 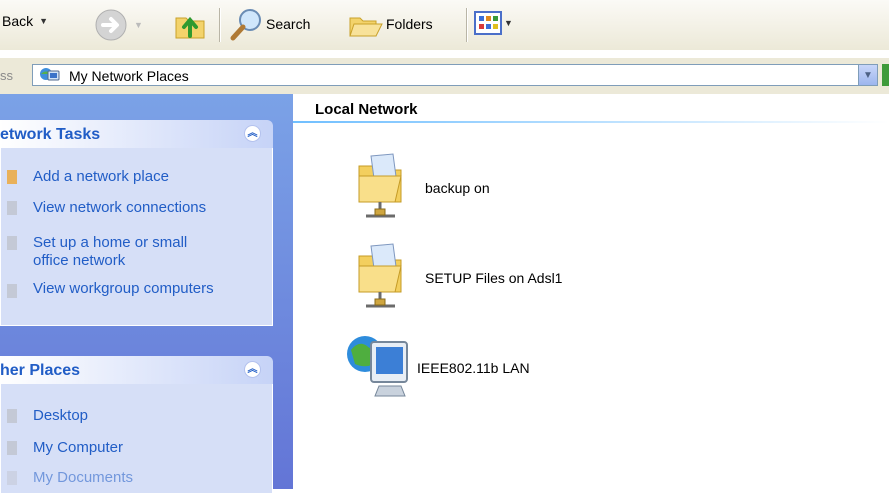 What do you see at coordinates (40, 370) in the screenshot?
I see `other-places-title: her Places` at bounding box center [40, 370].